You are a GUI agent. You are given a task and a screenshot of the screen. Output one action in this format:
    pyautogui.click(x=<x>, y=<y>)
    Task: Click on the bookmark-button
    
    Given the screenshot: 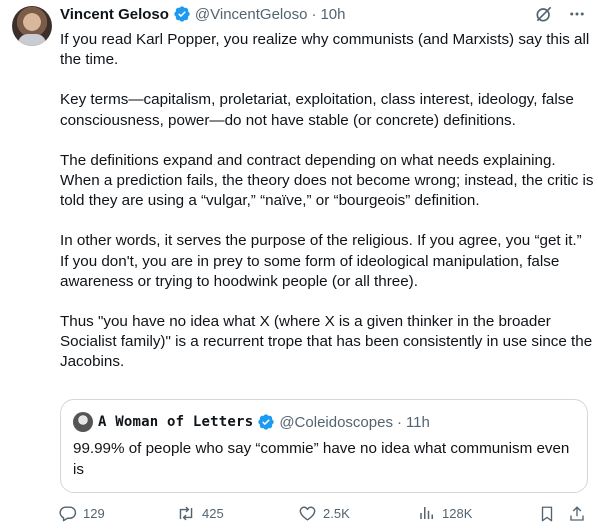 What is the action you would take?
    pyautogui.click(x=547, y=514)
    